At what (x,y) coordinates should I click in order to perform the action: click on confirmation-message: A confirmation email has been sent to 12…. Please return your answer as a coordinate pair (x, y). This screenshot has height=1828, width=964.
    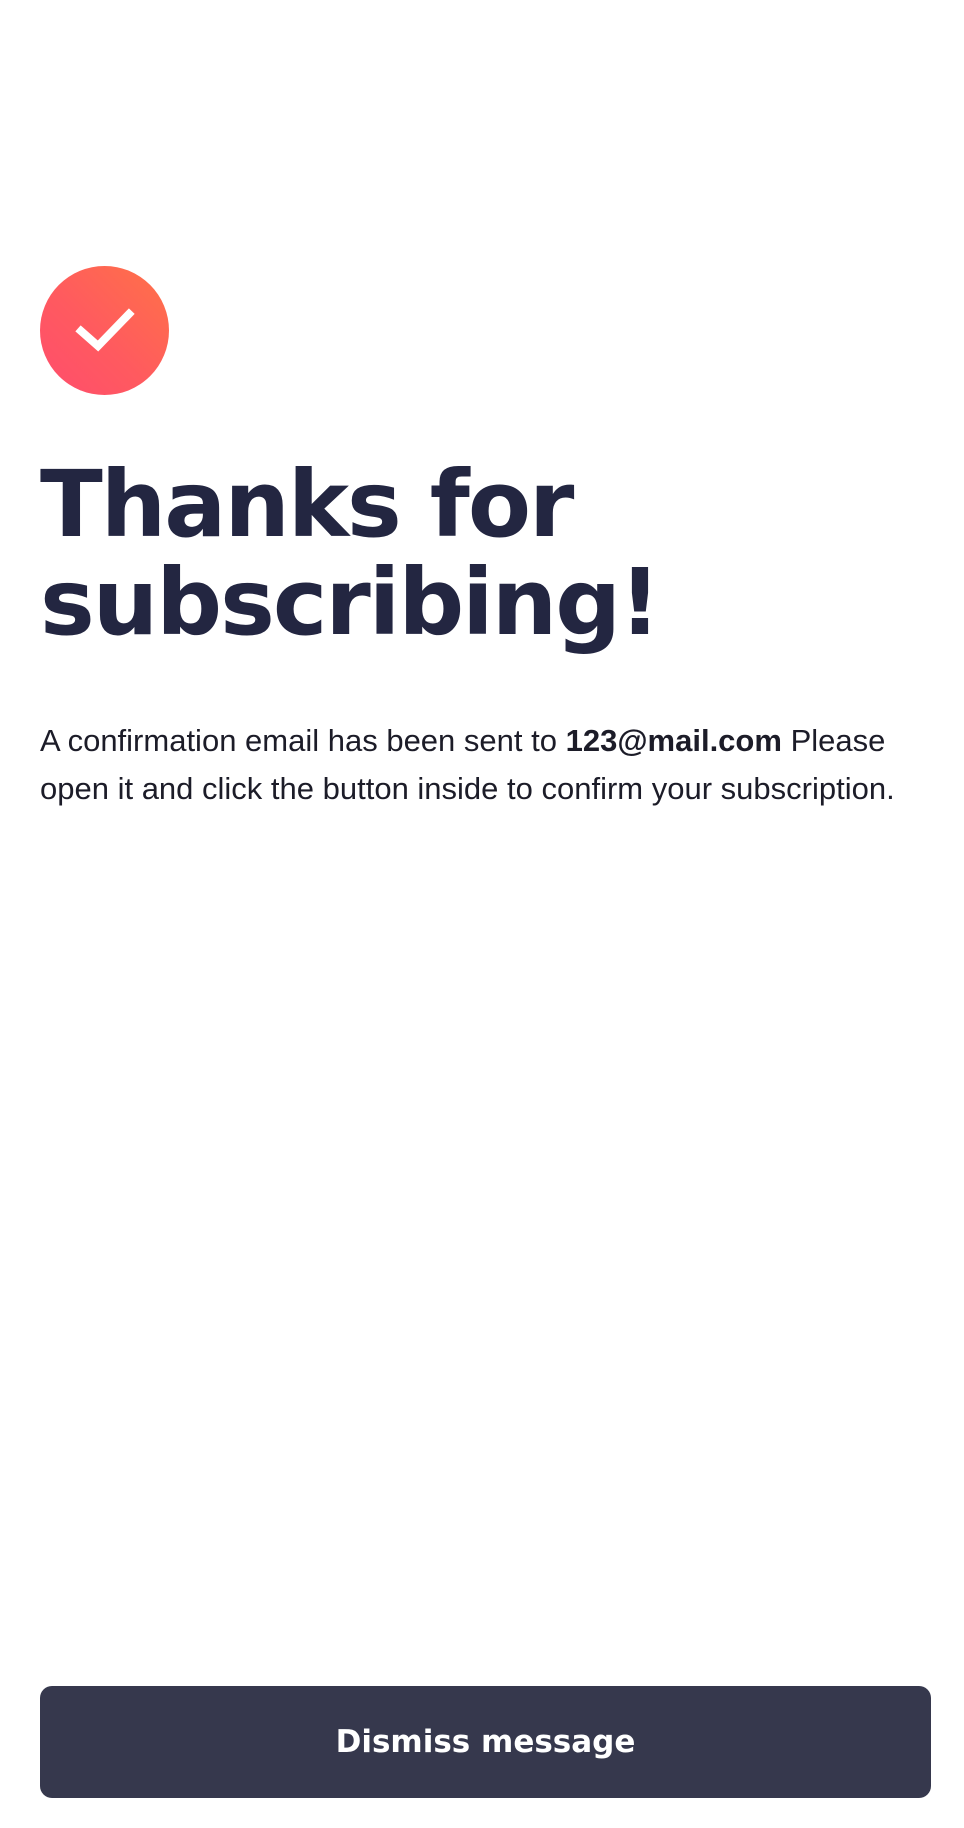
    Looking at the image, I should click on (485, 765).